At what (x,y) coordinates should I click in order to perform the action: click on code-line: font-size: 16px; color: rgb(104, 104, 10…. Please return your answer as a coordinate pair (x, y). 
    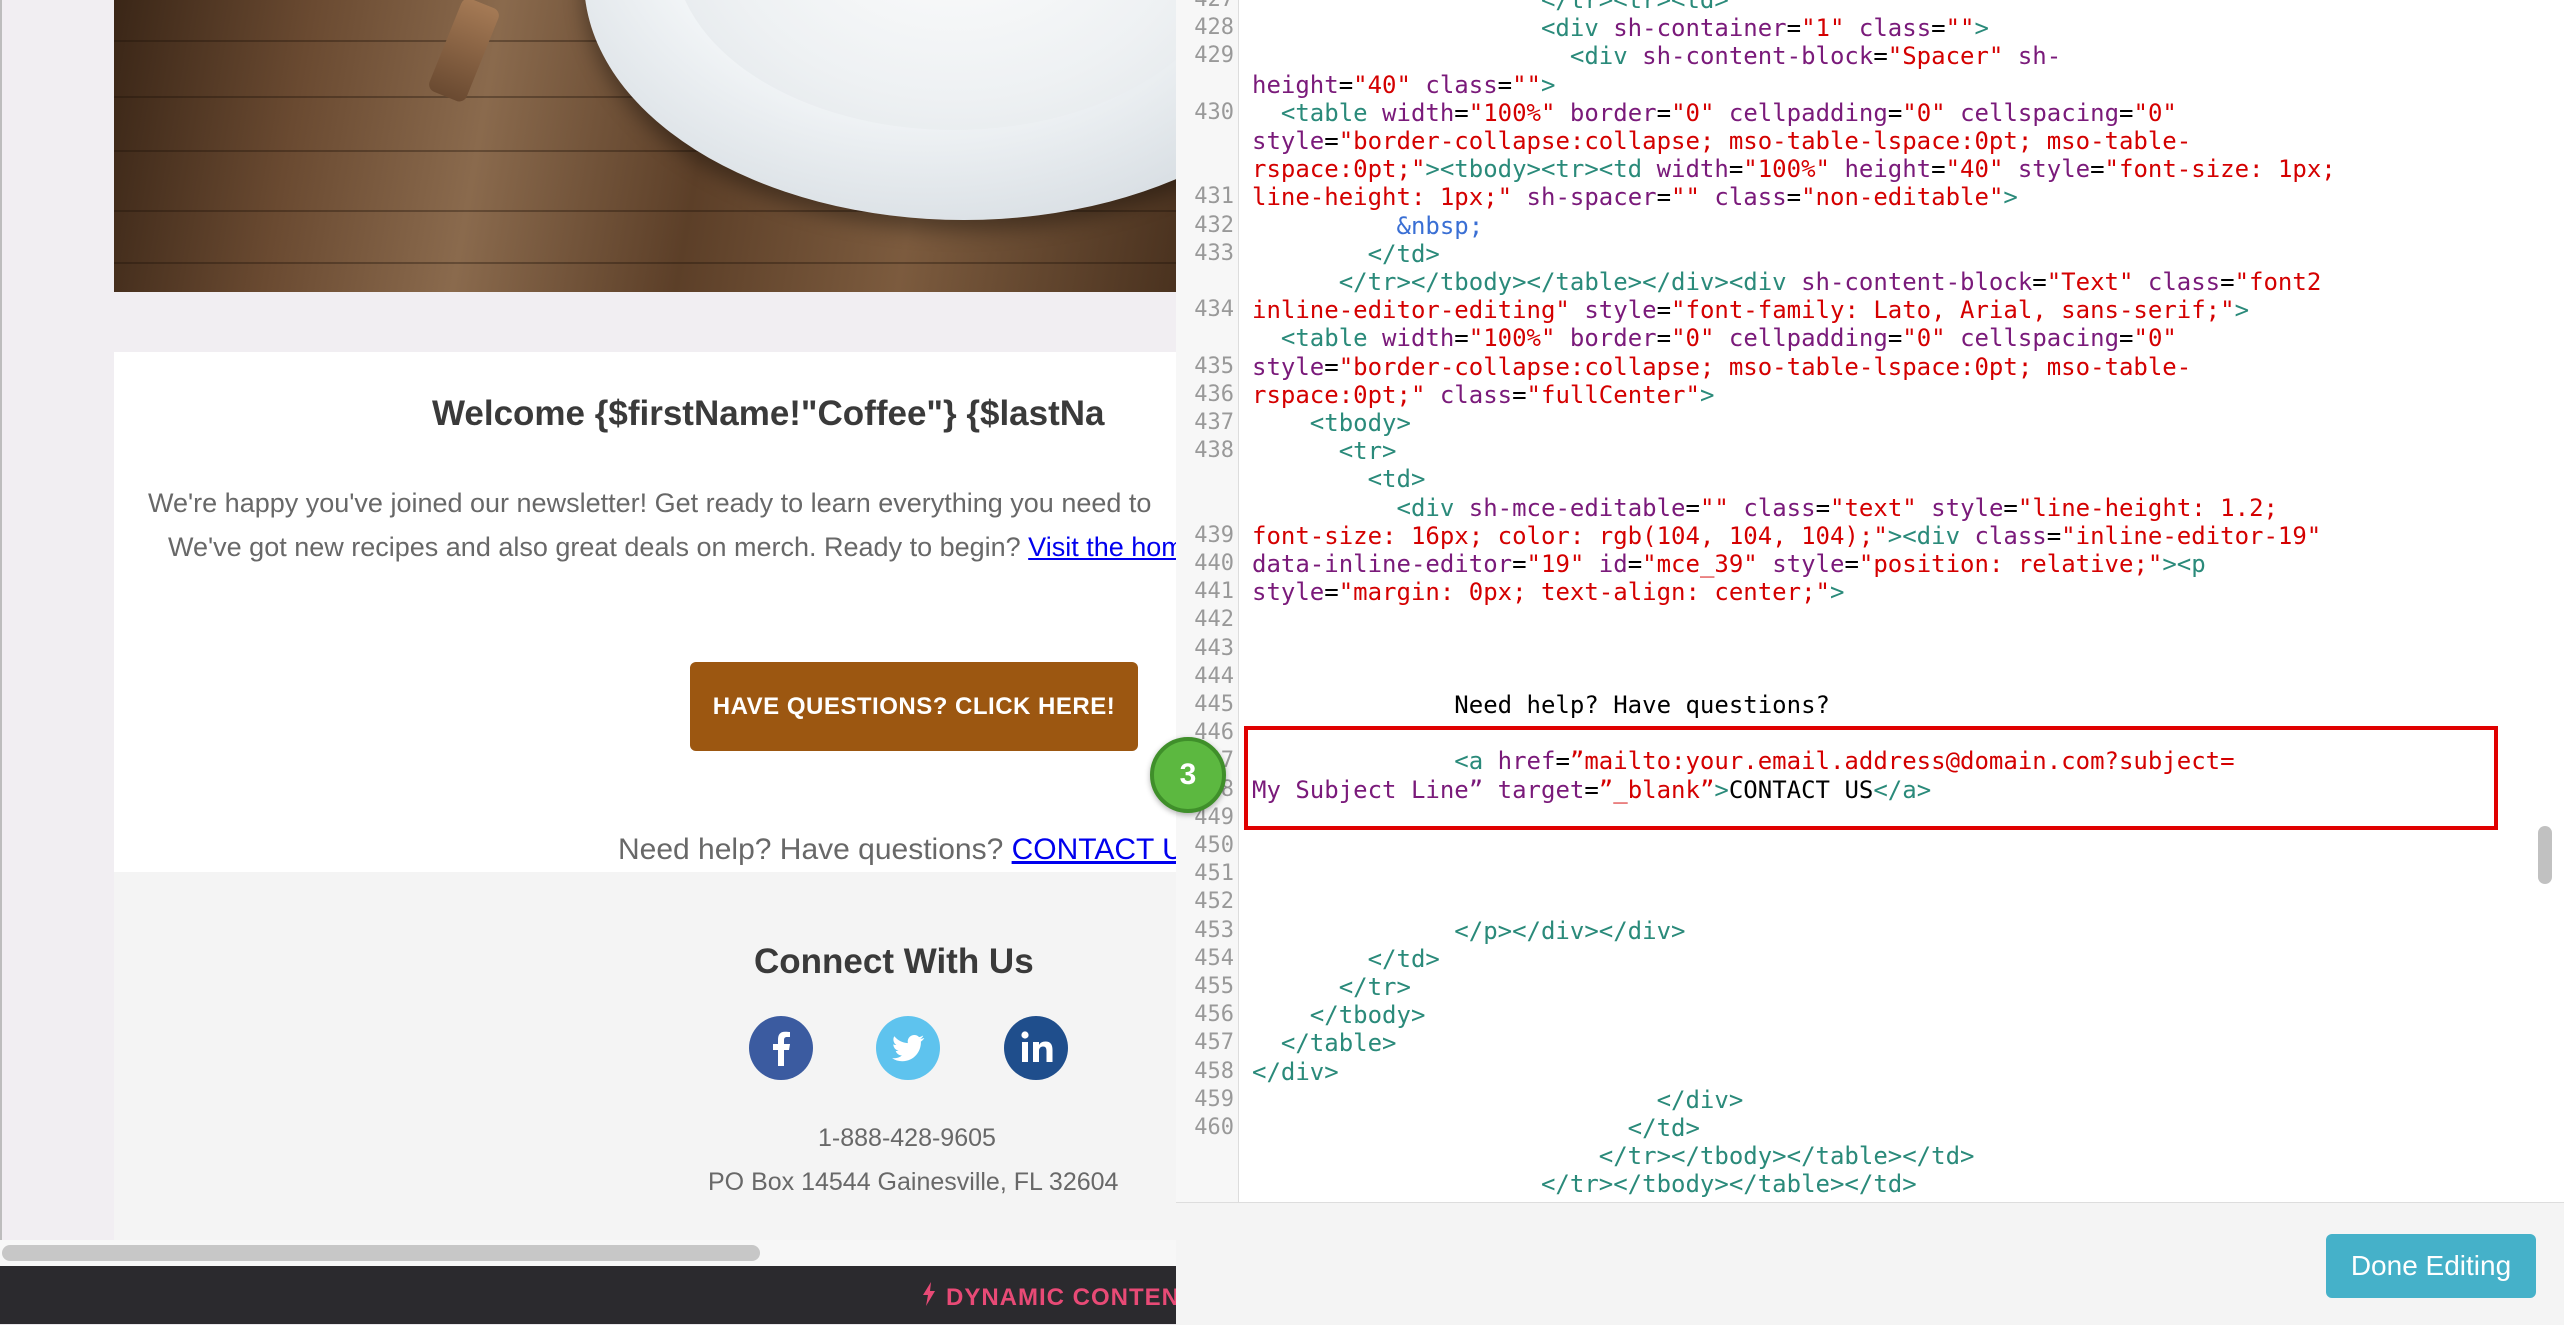
    Looking at the image, I should click on (1786, 536).